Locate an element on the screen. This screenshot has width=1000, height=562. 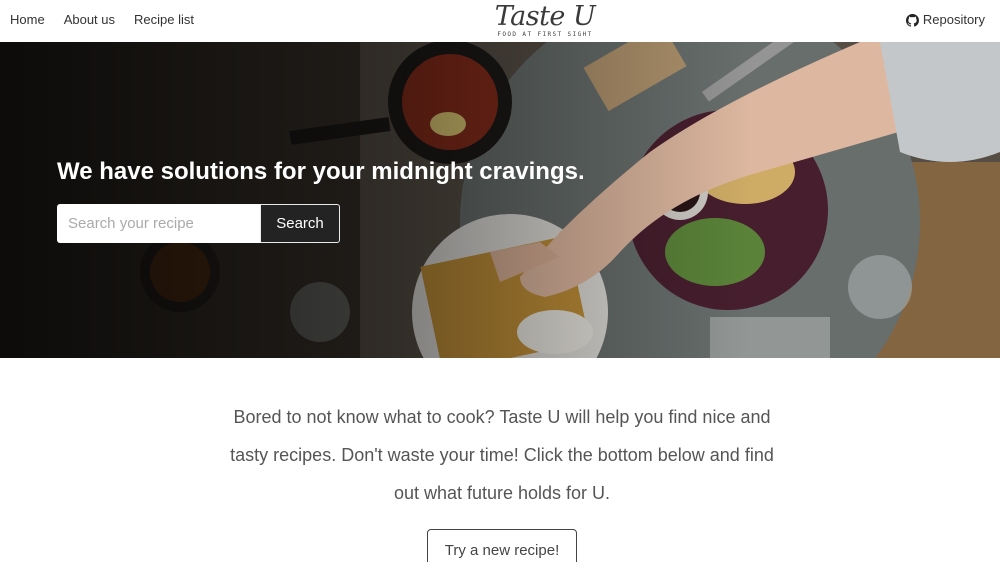
github-icon is located at coordinates (912, 20).